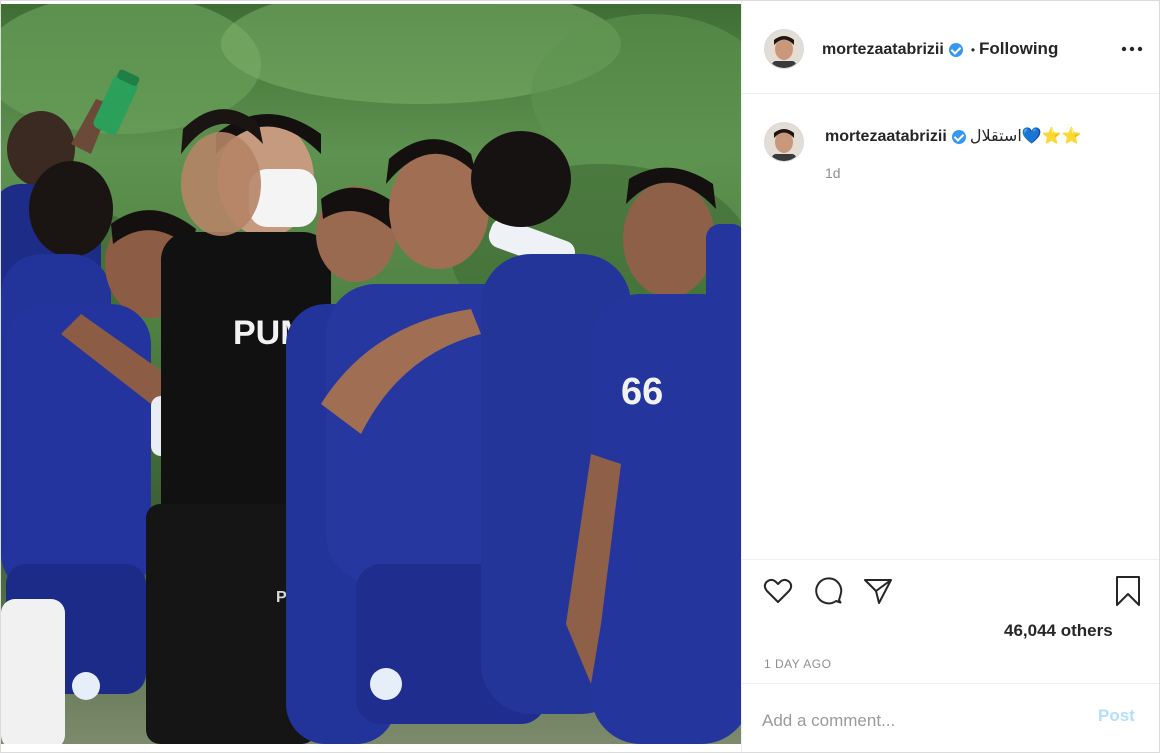 This screenshot has width=1160, height=753. Describe the element at coordinates (1025, 136) in the screenshot. I see `caption-text: استقلال💙⭐⭐` at that location.